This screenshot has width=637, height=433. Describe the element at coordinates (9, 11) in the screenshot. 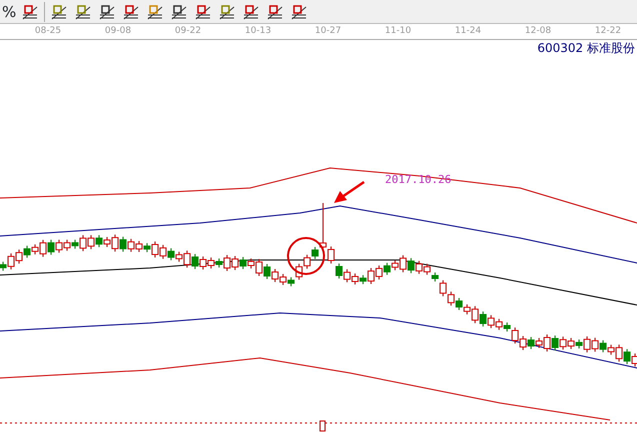

I see `percent-button: %` at that location.